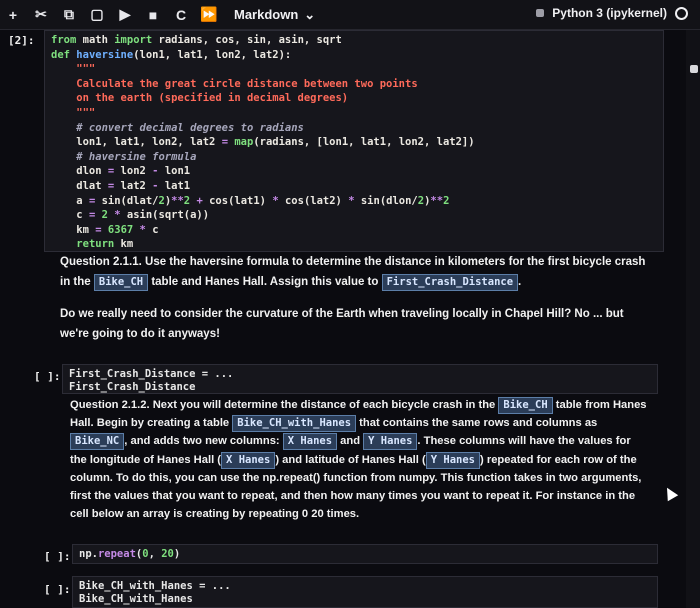  Describe the element at coordinates (450, 282) in the screenshot. I see `code-tag: First_Crash_Distance` at that location.